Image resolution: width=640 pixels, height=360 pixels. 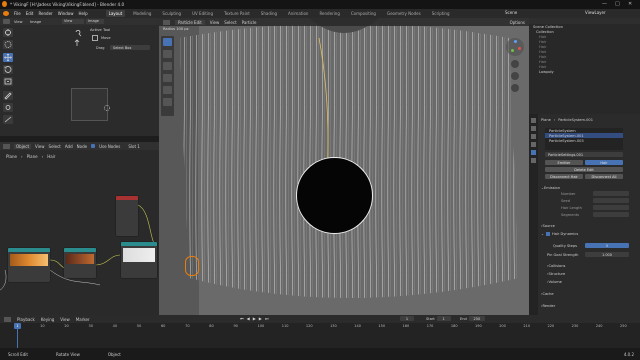 What do you see at coordinates (267, 318) in the screenshot?
I see `jump-end-icon: ⏭` at bounding box center [267, 318].